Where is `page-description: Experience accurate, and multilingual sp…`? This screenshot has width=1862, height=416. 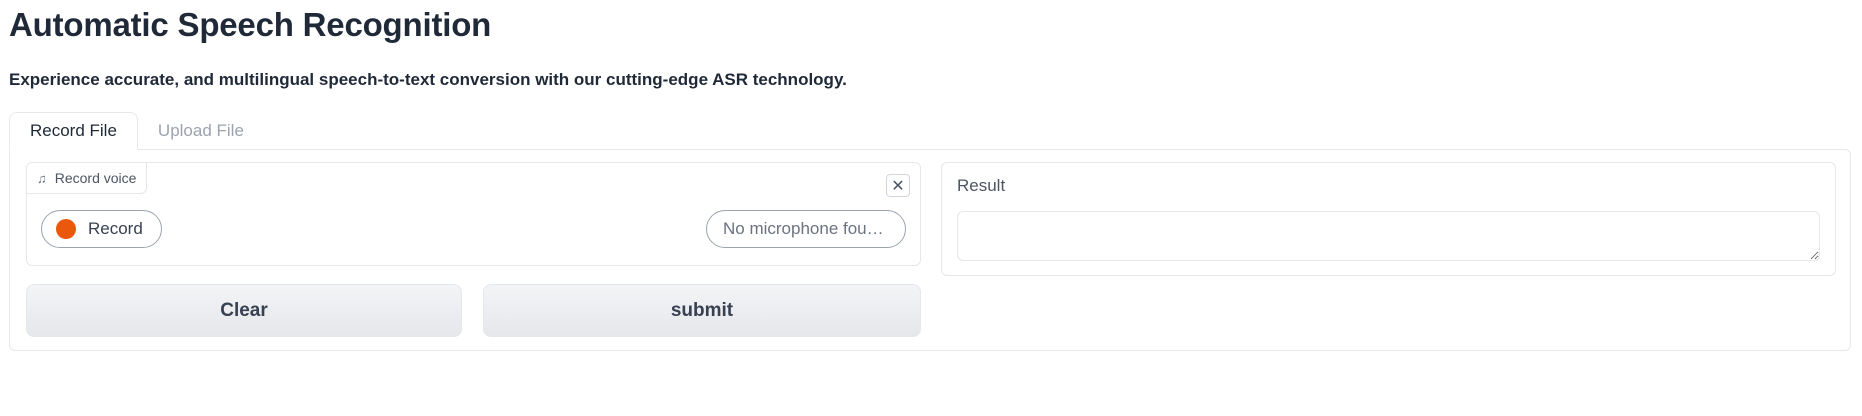 page-description: Experience accurate, and multilingual sp… is located at coordinates (428, 79).